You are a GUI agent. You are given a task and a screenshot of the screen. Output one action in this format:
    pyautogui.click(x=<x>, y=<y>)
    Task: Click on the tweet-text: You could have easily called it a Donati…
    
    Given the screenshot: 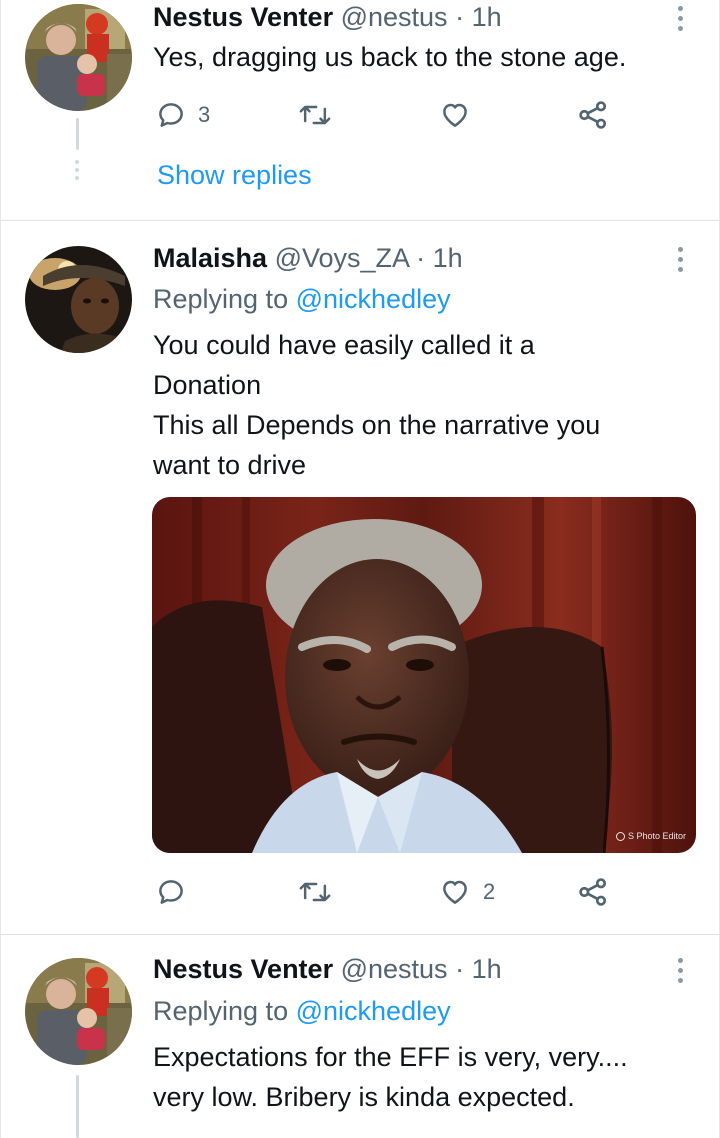 What is the action you would take?
    pyautogui.click(x=423, y=405)
    